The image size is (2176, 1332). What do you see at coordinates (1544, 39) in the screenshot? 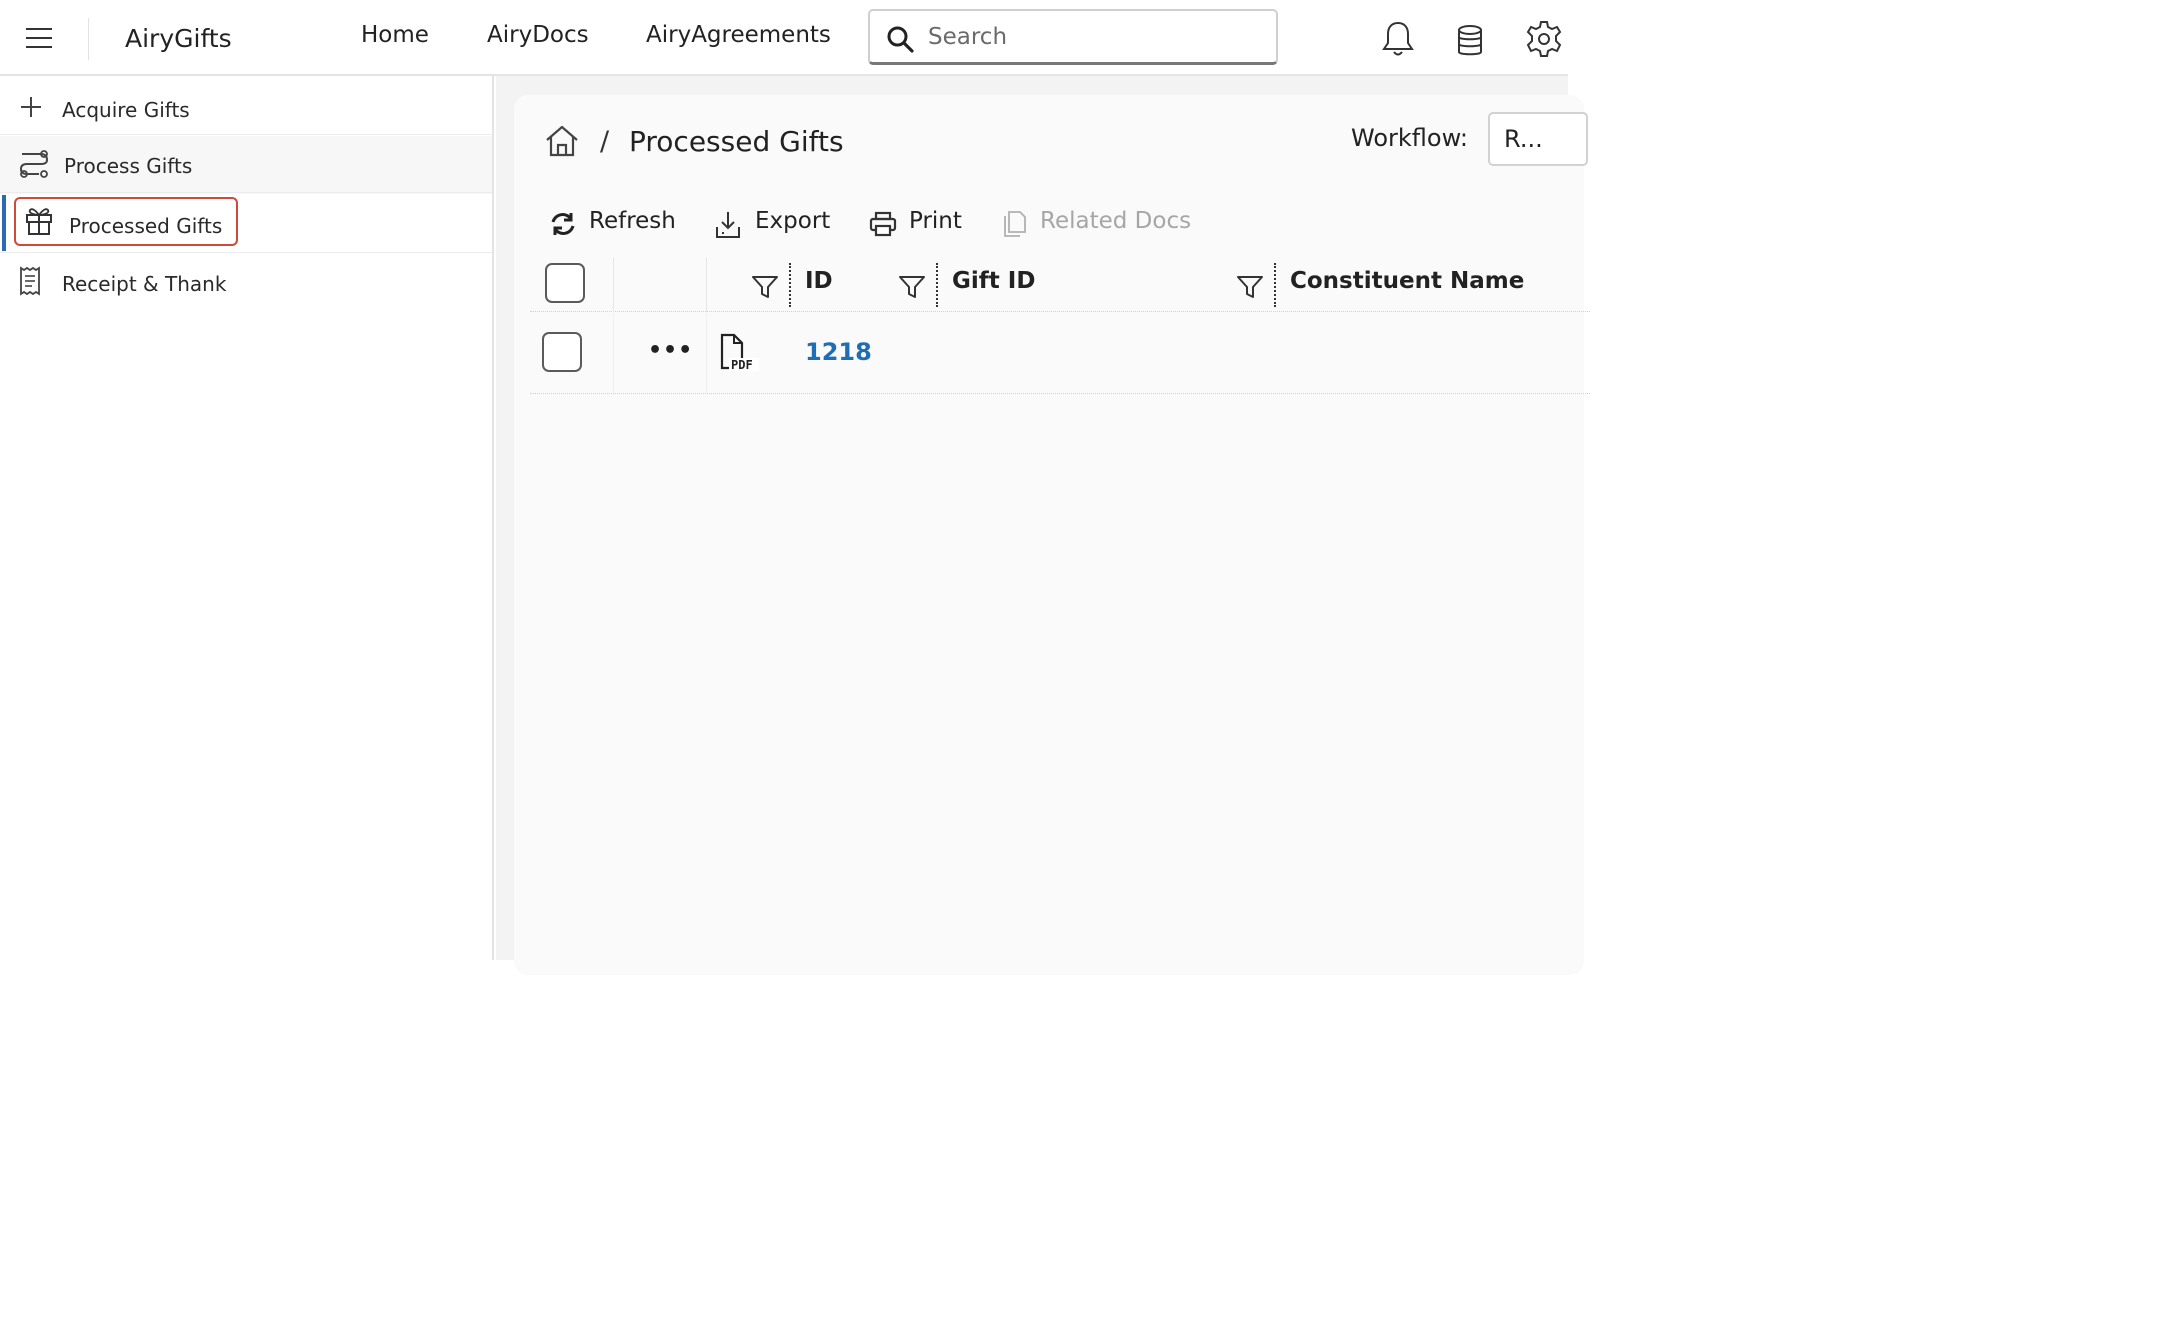
I see `gear-icon` at bounding box center [1544, 39].